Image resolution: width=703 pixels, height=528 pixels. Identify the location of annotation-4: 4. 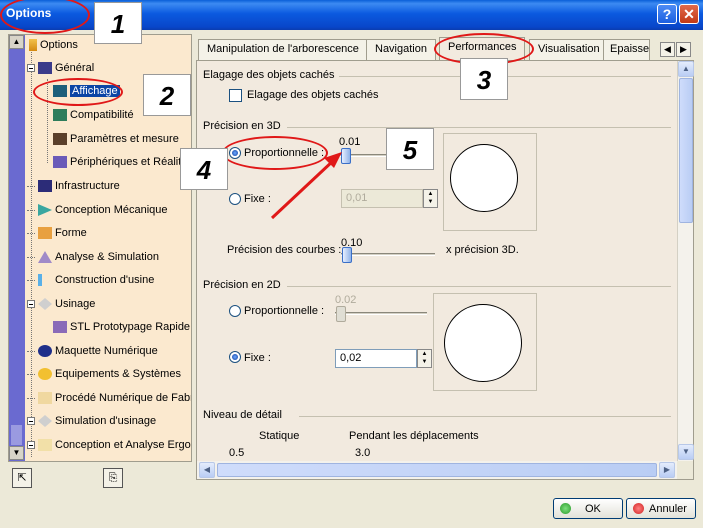
(204, 169).